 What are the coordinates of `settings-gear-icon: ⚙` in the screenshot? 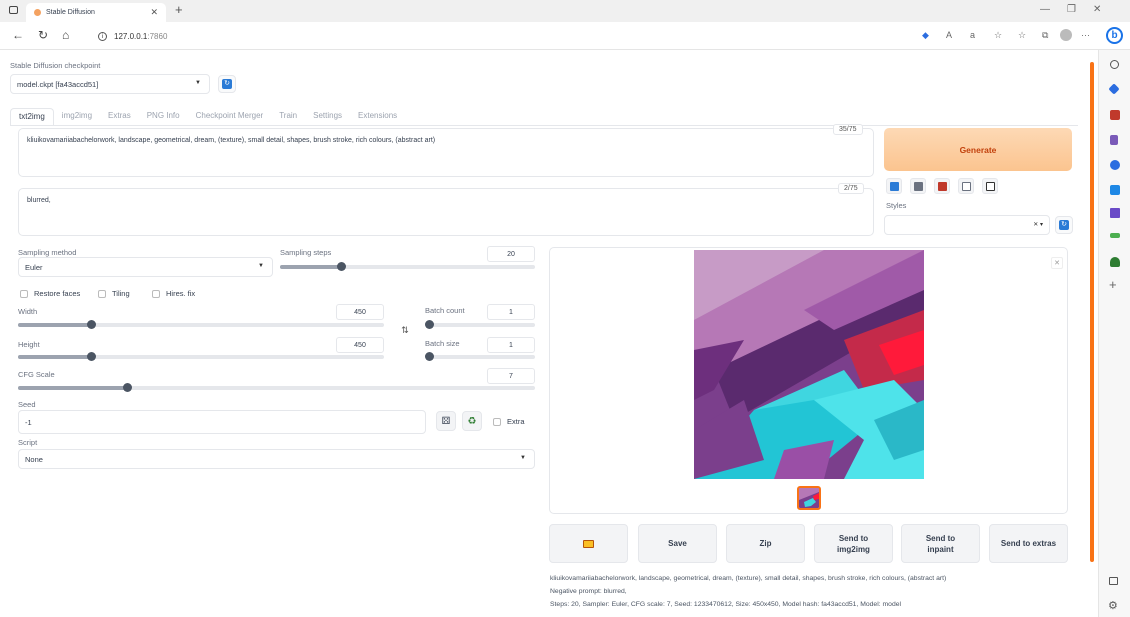 It's located at (1113, 605).